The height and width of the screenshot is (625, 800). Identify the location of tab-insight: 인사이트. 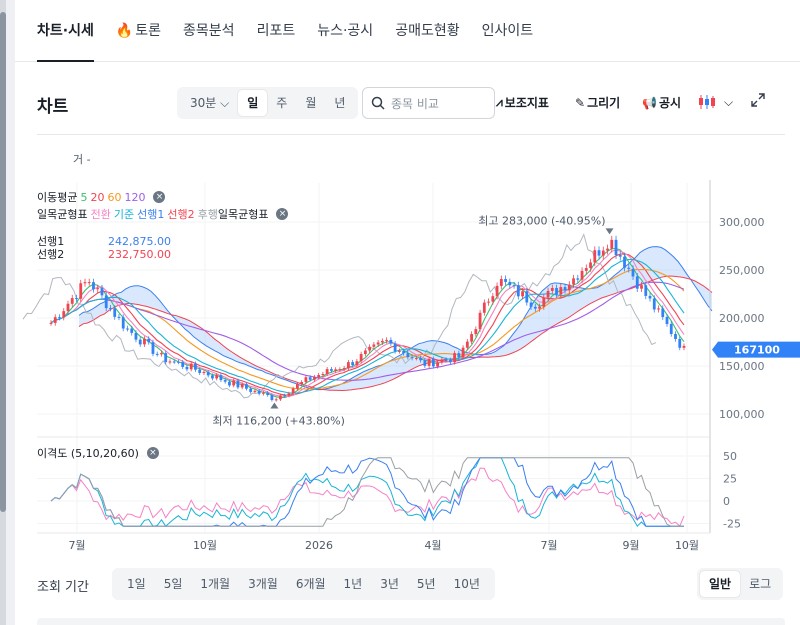
(508, 31).